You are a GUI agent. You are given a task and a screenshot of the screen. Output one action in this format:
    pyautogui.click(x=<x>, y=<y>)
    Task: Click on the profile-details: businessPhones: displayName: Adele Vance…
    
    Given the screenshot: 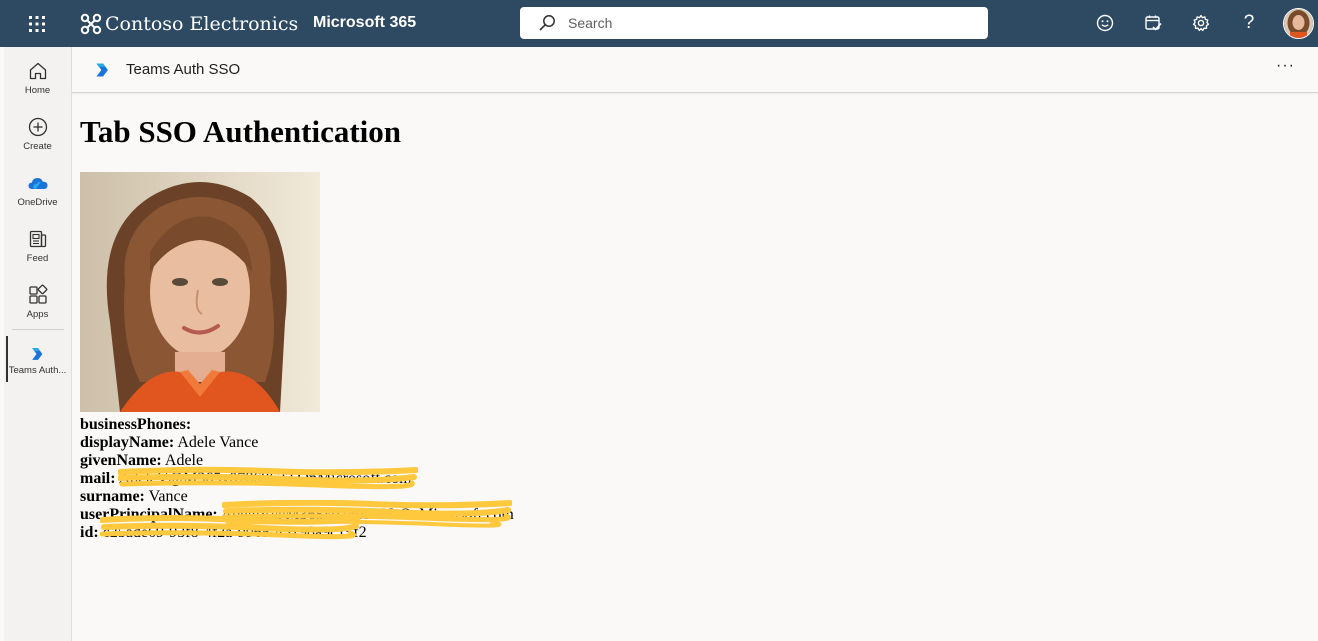 What is the action you would take?
    pyautogui.click(x=297, y=479)
    